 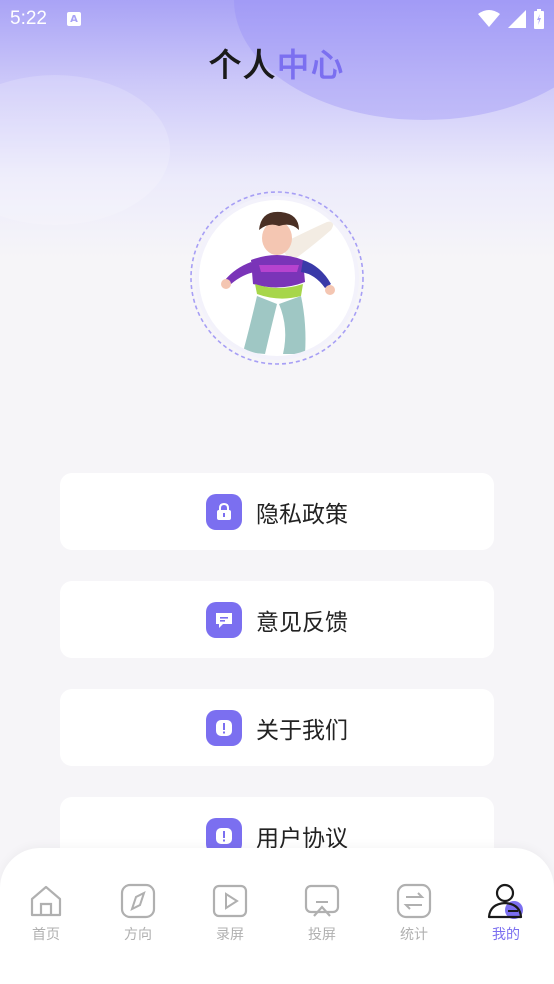 I want to click on tab-label: 统计, so click(x=414, y=935).